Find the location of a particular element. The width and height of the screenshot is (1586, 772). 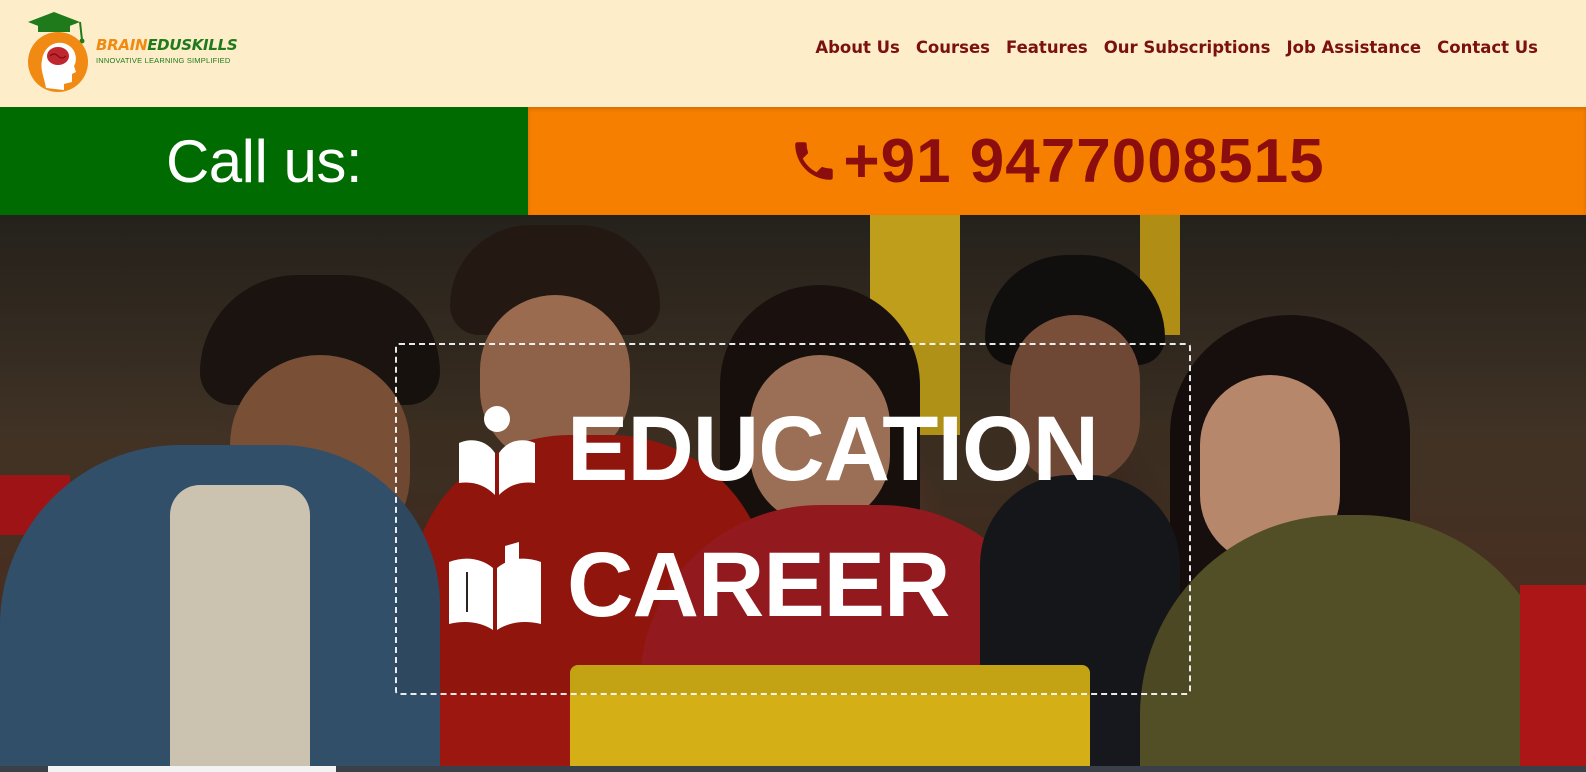

brand-name: BRAINEDUSKILLS is located at coordinates (167, 45).